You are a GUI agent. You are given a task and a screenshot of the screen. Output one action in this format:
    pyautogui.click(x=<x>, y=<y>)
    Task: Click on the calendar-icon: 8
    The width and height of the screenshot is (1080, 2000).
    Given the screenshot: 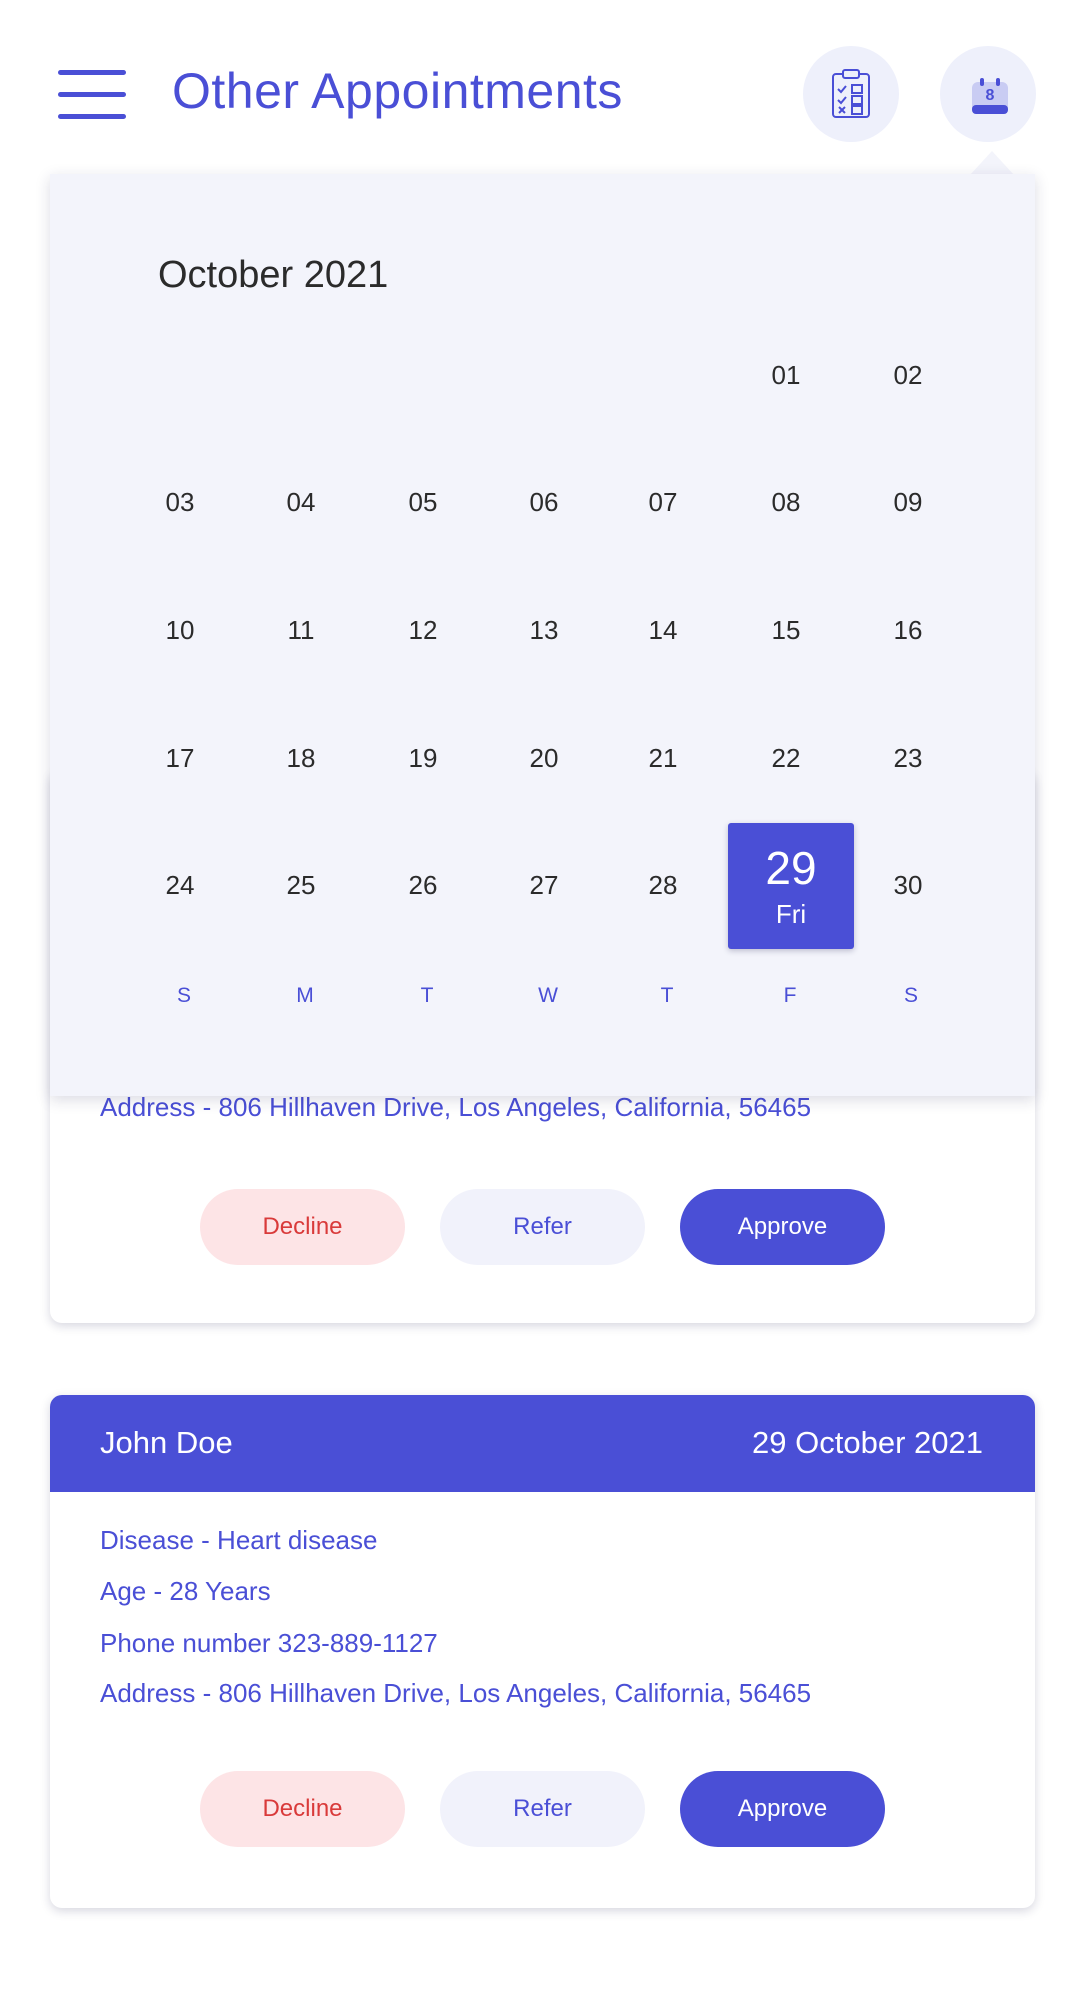 What is the action you would take?
    pyautogui.click(x=990, y=96)
    